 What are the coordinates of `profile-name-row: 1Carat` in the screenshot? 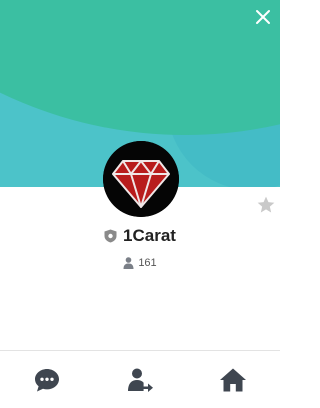 It's located at (140, 236).